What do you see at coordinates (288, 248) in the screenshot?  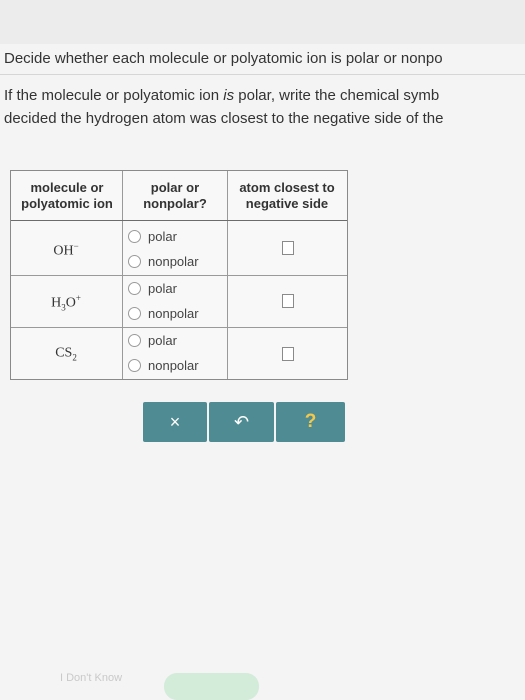 I see `atom-closest-input-oh` at bounding box center [288, 248].